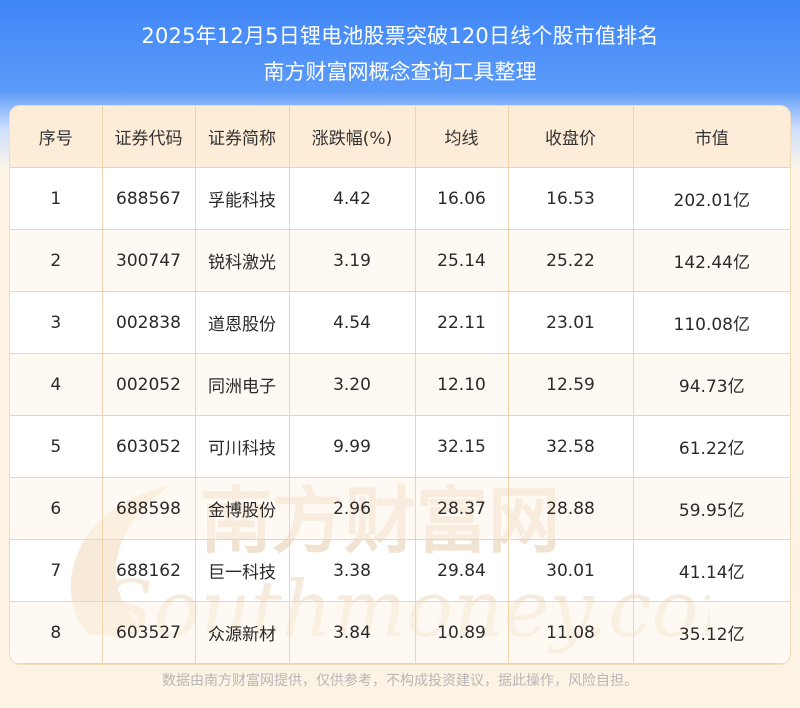 The width and height of the screenshot is (800, 708). I want to click on cell-change: 3.19, so click(352, 260).